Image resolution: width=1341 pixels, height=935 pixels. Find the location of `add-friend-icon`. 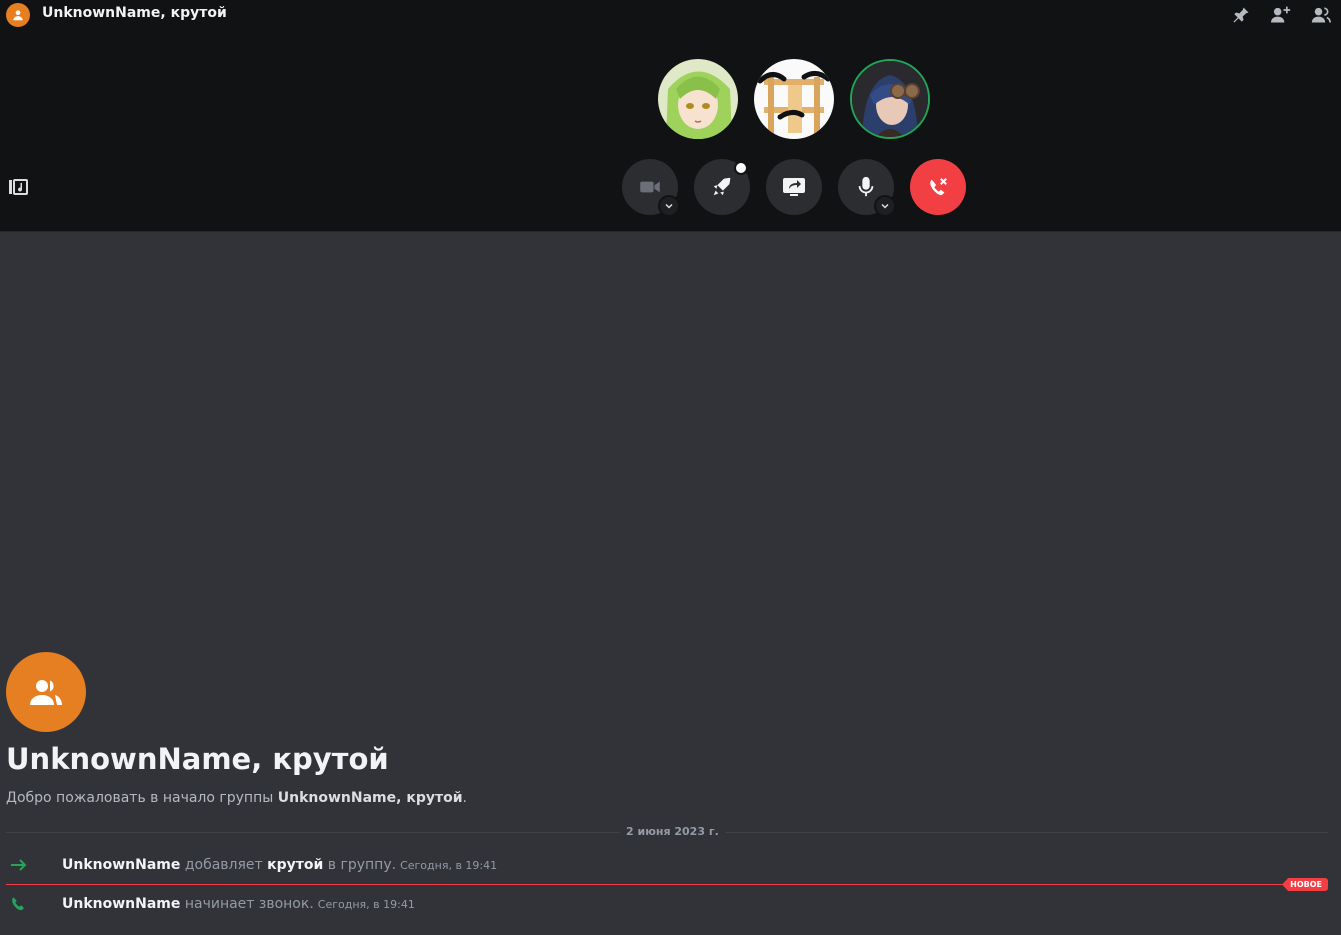

add-friend-icon is located at coordinates (1281, 14).